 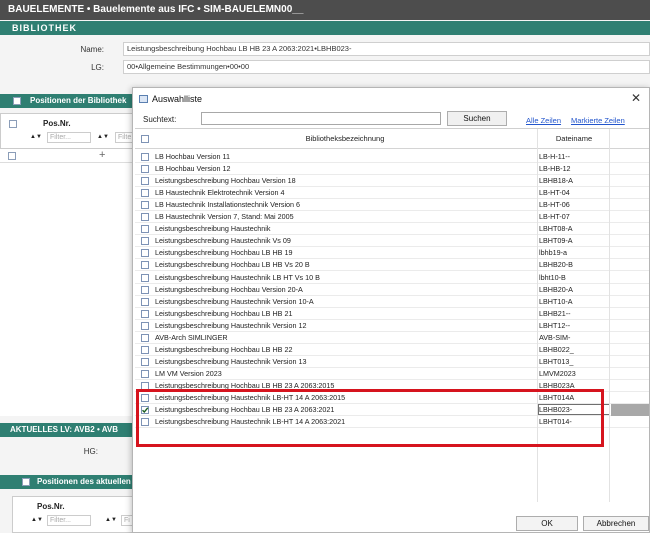 I want to click on list-item: LM VM Version 2023 LMVM2023, so click(x=392, y=374).